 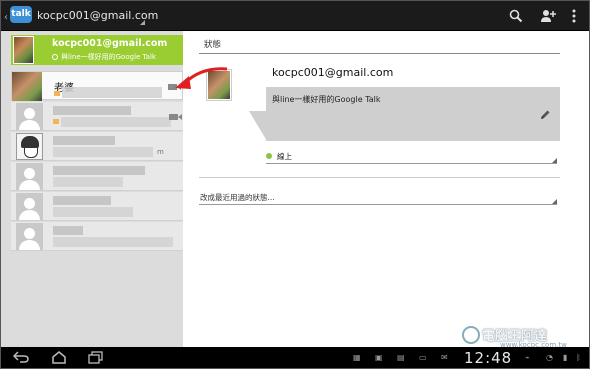 What do you see at coordinates (444, 357) in the screenshot?
I see `mail-icon: ✉` at bounding box center [444, 357].